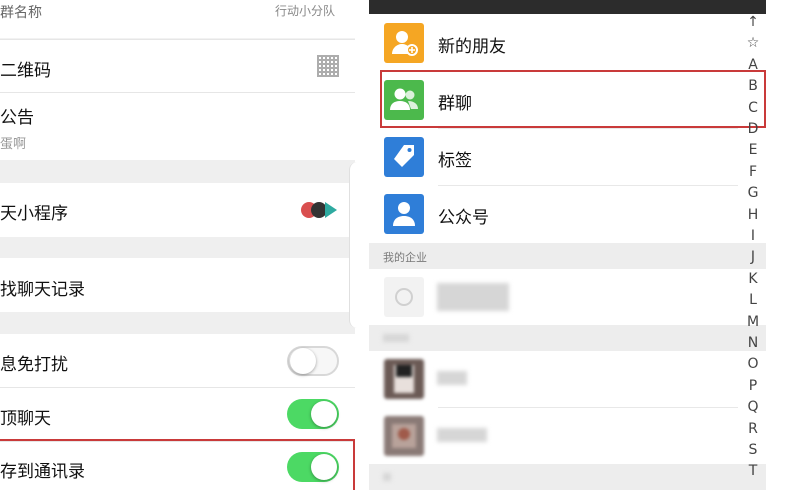 Image resolution: width=808 pixels, height=490 pixels. What do you see at coordinates (753, 471) in the screenshot?
I see `index-letter: T` at bounding box center [753, 471].